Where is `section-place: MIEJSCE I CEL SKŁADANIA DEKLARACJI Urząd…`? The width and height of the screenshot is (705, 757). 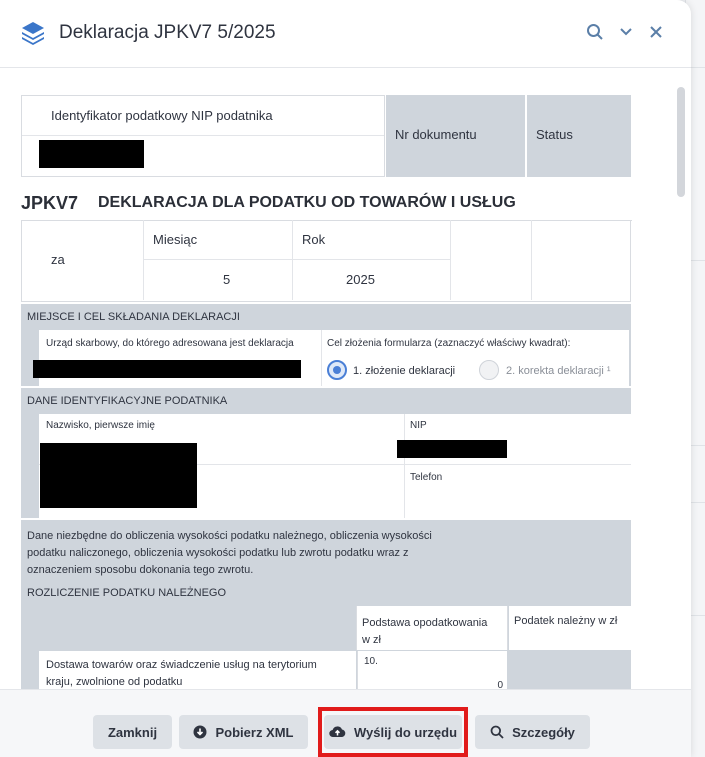 section-place: MIEJSCE I CEL SKŁADANIA DEKLARACJI Urząd… is located at coordinates (326, 344).